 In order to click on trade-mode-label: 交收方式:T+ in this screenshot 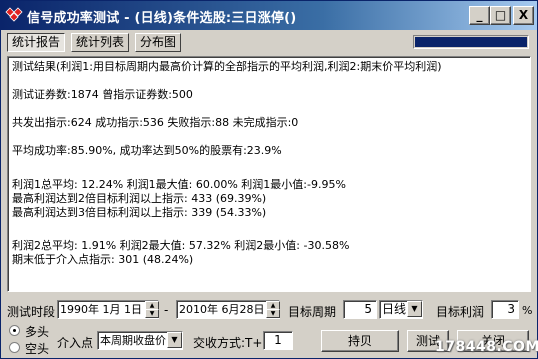, I will do `click(228, 343)`.